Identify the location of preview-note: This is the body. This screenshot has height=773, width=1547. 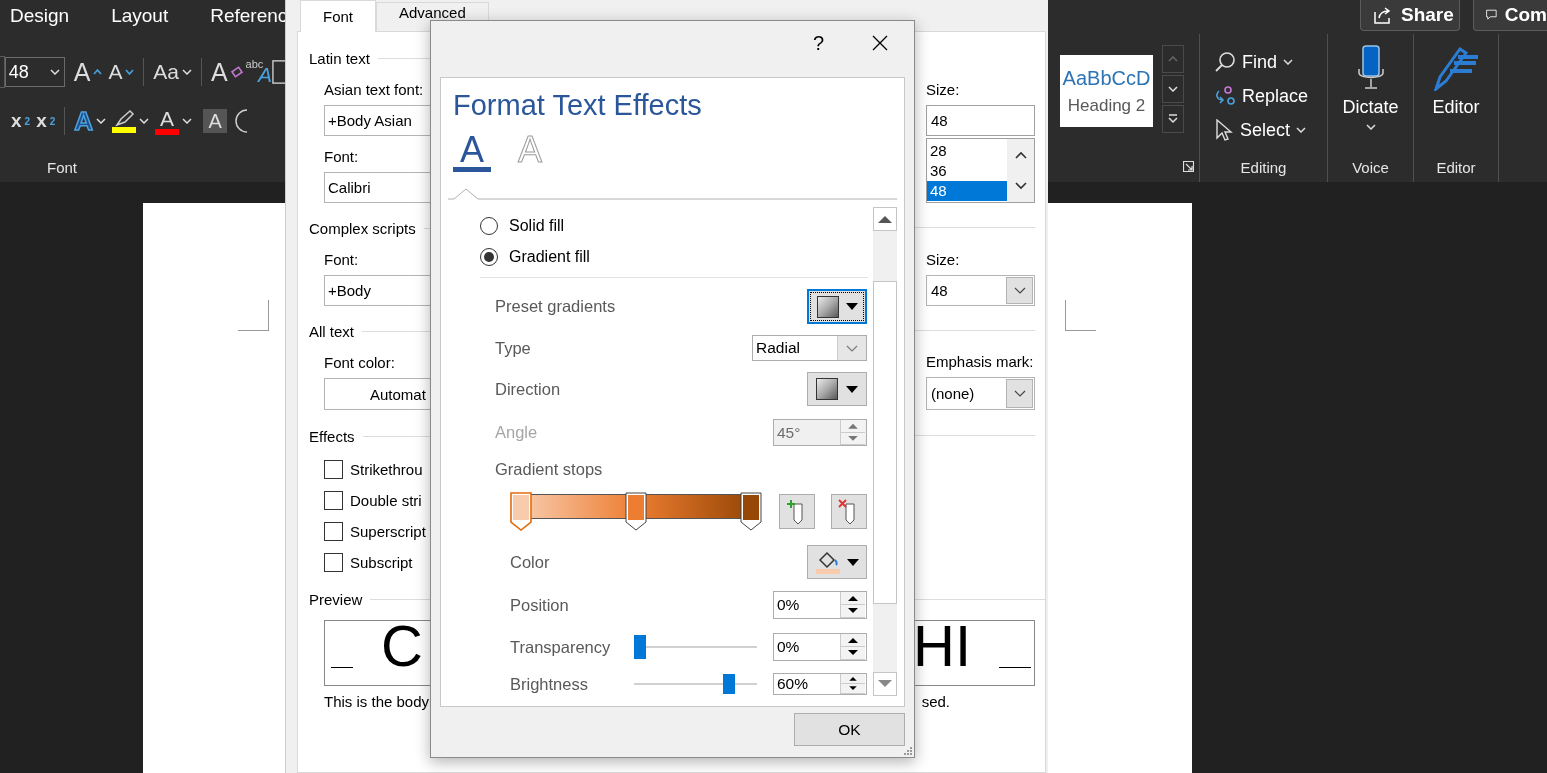
(377, 701).